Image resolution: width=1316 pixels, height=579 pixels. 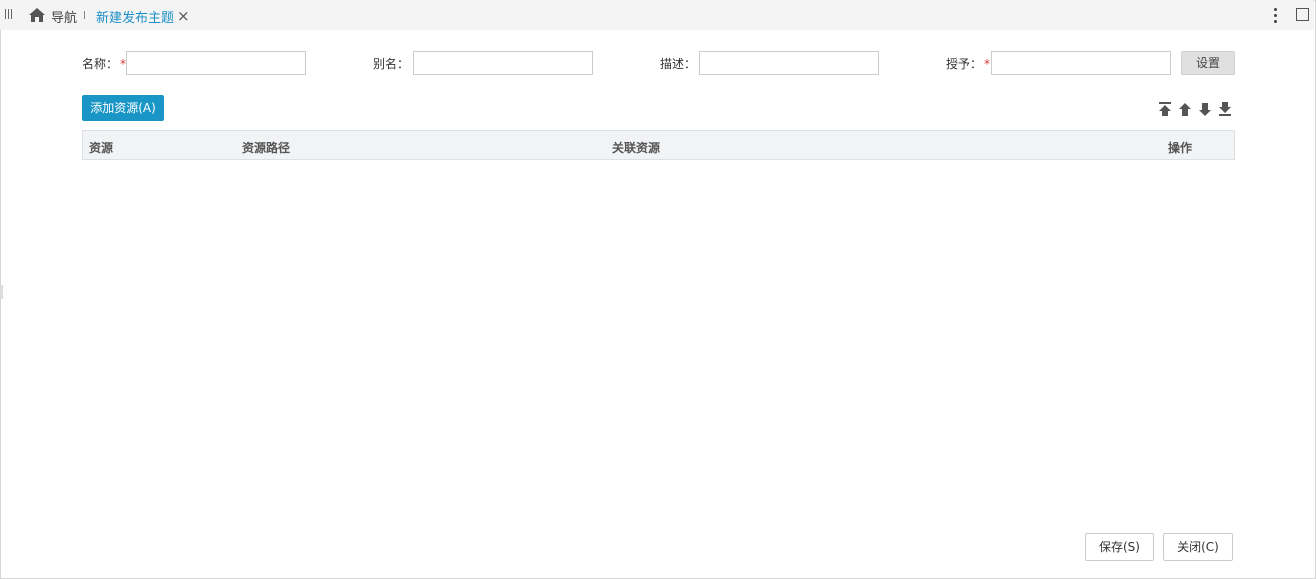 I want to click on maximize-icon, so click(x=1302, y=14).